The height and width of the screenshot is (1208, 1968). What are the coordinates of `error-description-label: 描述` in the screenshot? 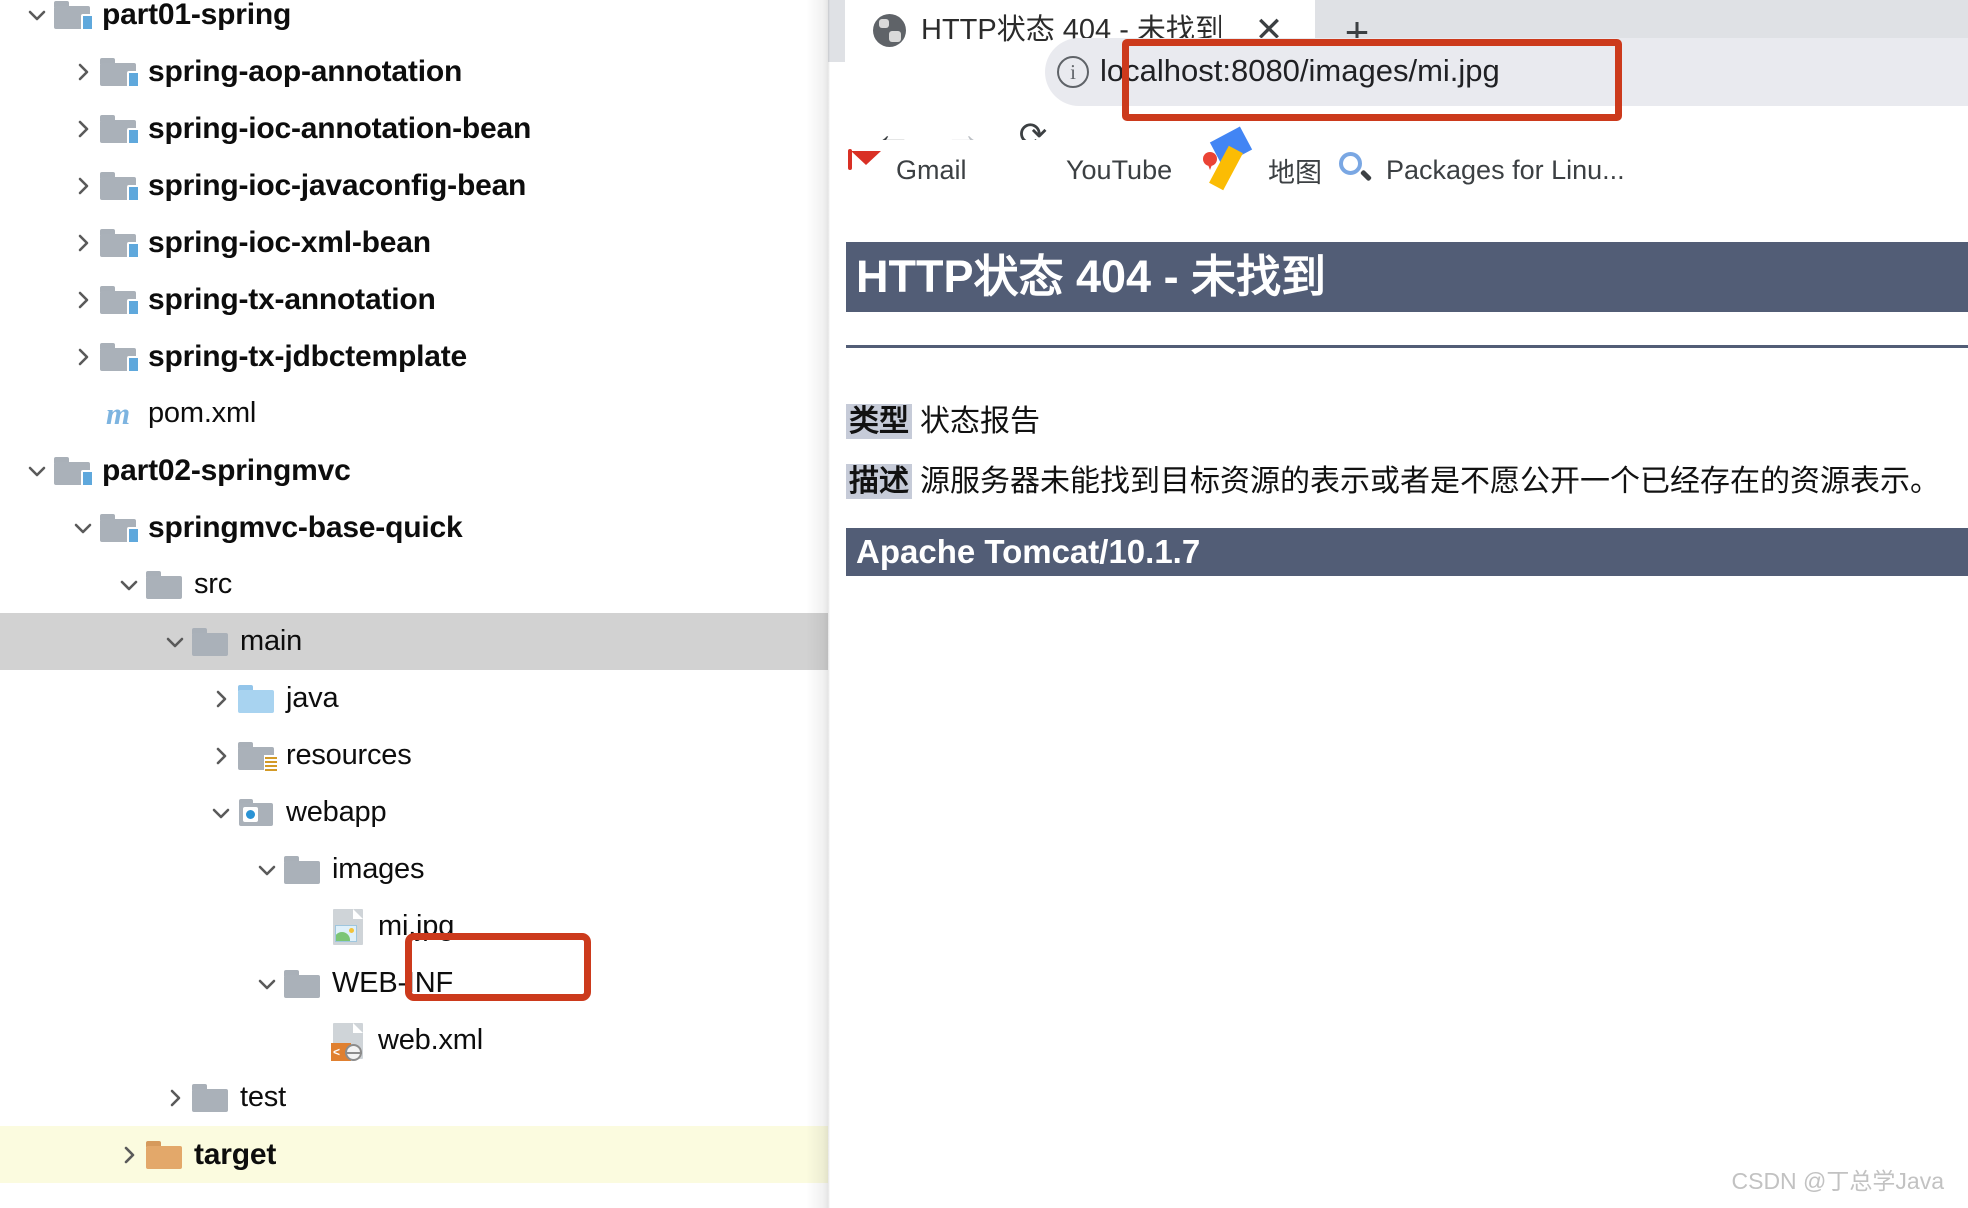 It's located at (879, 481).